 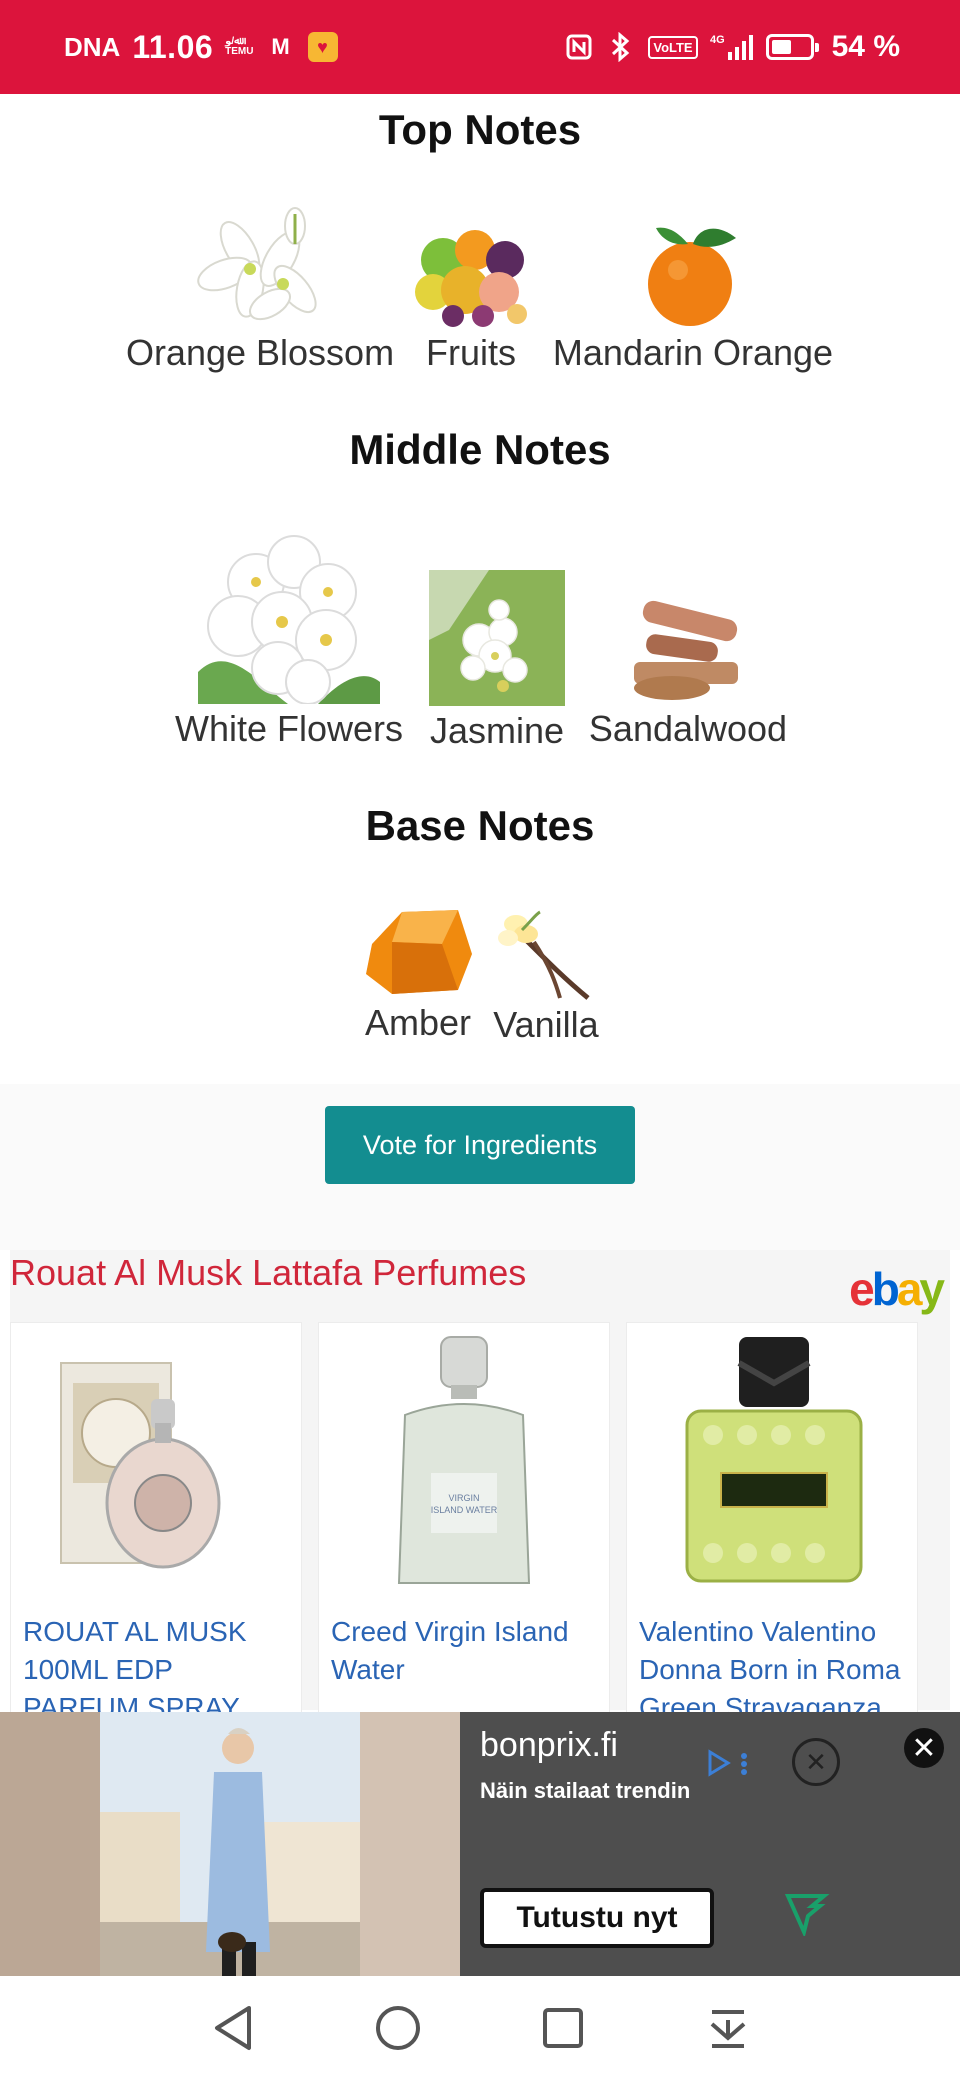 What do you see at coordinates (464, 1459) in the screenshot?
I see `product-image-creed: VIRGIN ISLAND WATER` at bounding box center [464, 1459].